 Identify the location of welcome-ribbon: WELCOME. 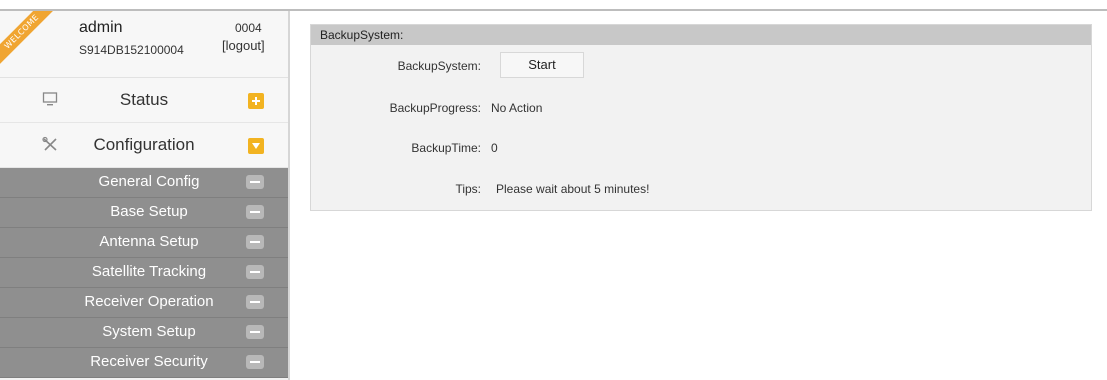
(30, 41).